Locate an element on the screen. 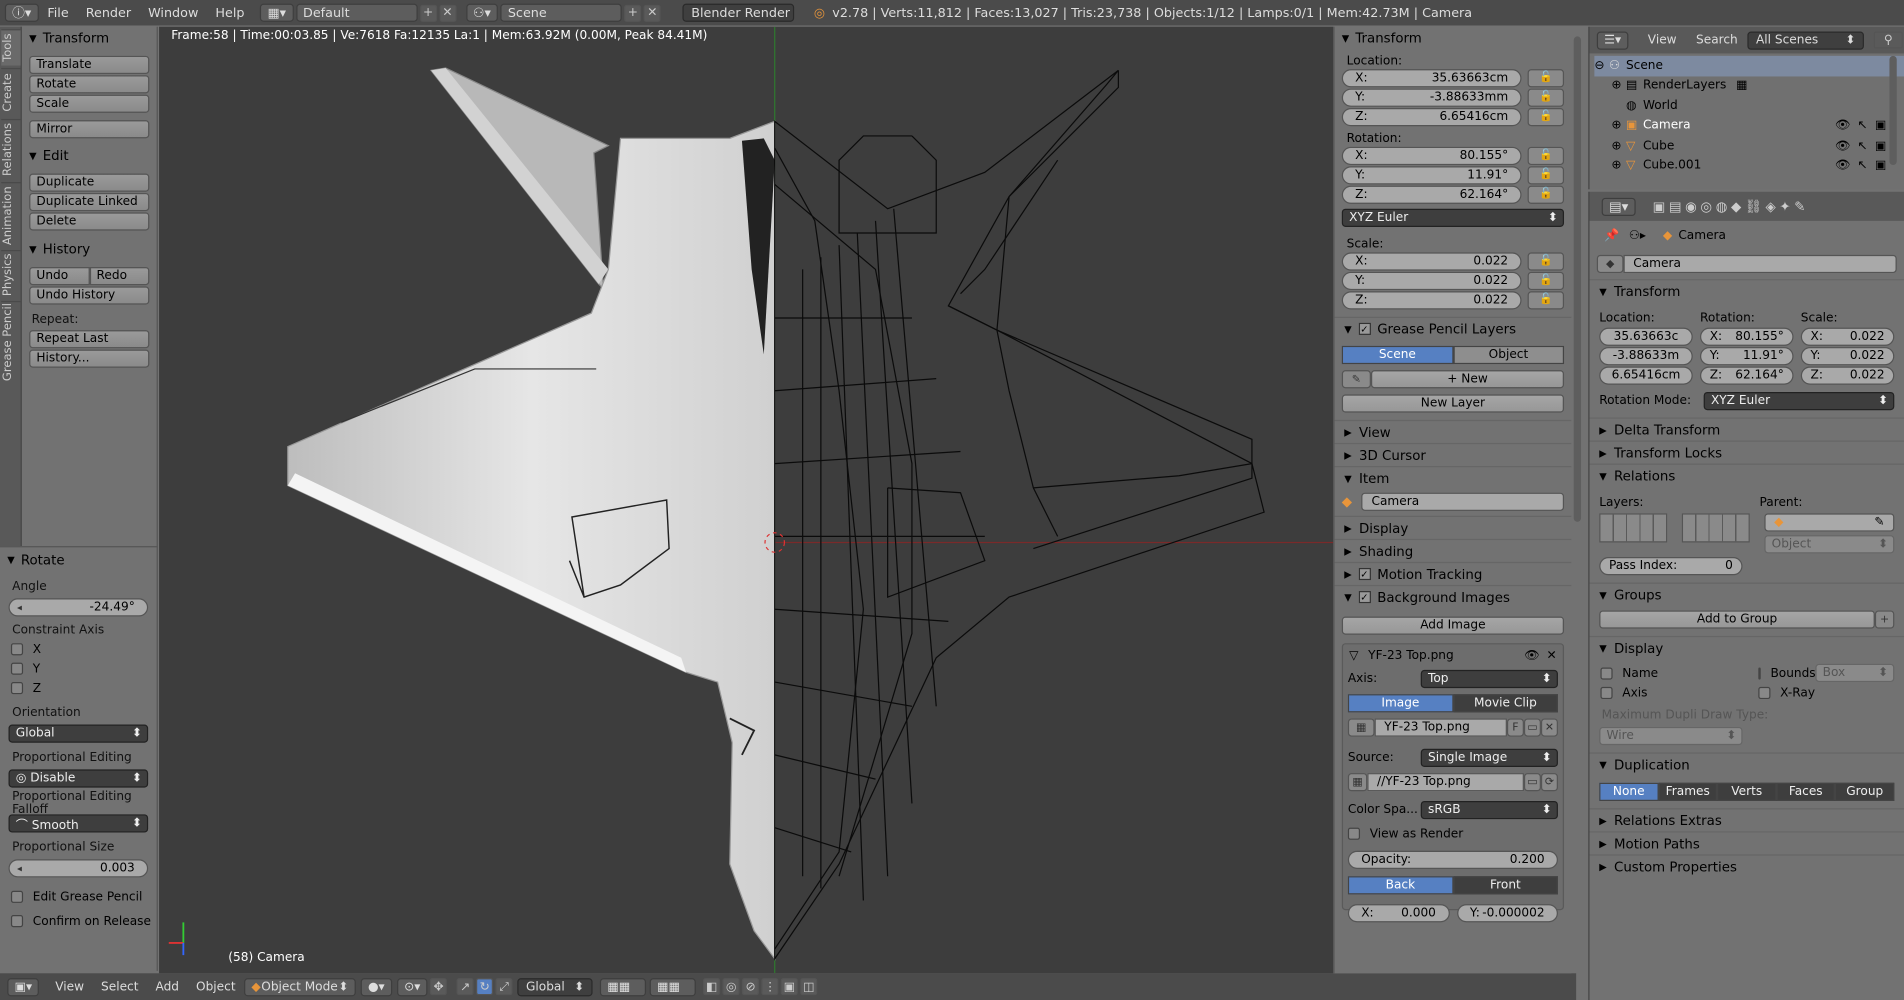  fake-user-button: F is located at coordinates (1515, 727).